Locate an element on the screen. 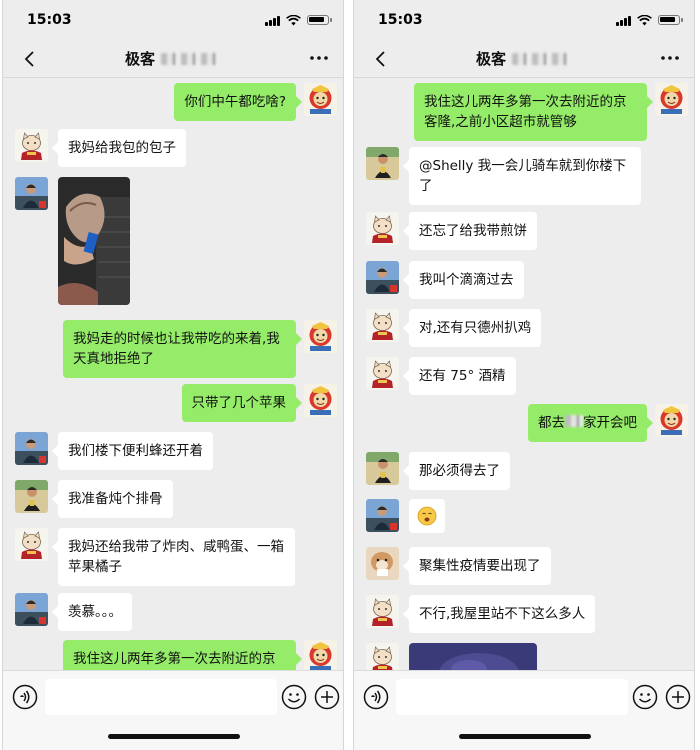 The width and height of the screenshot is (700, 750). message-bubble: 我们楼下便利蜂还开着 is located at coordinates (132, 451).